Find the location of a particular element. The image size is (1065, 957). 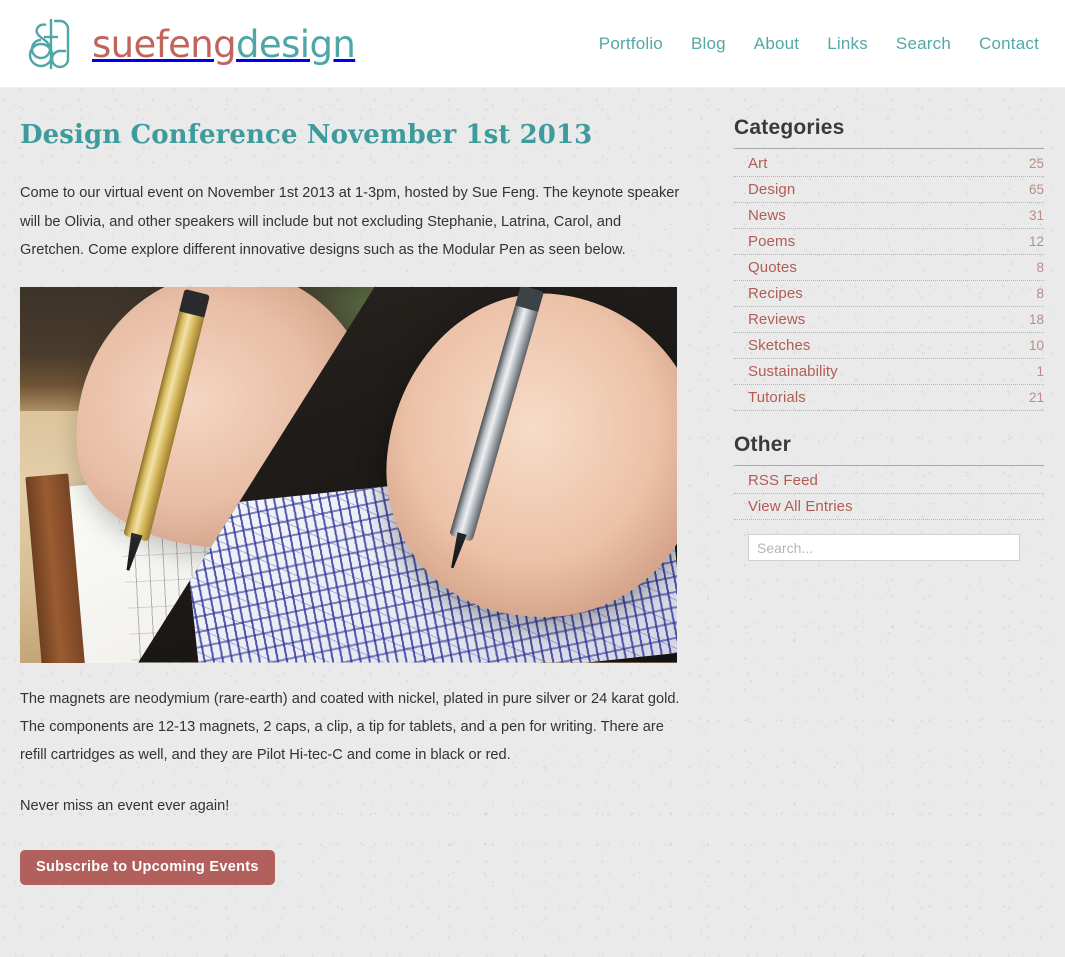

list-item: Reviews 18 is located at coordinates (889, 320).